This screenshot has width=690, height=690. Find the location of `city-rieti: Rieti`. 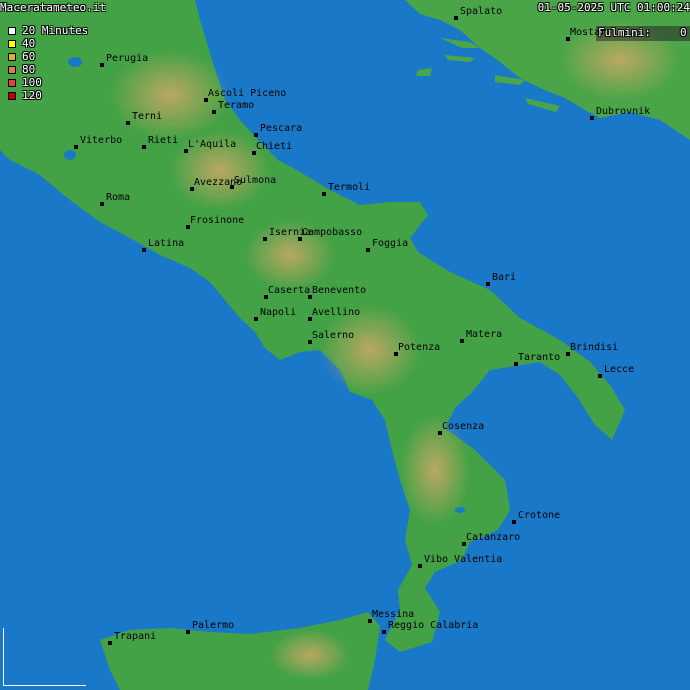

city-rieti: Rieti is located at coordinates (160, 142).